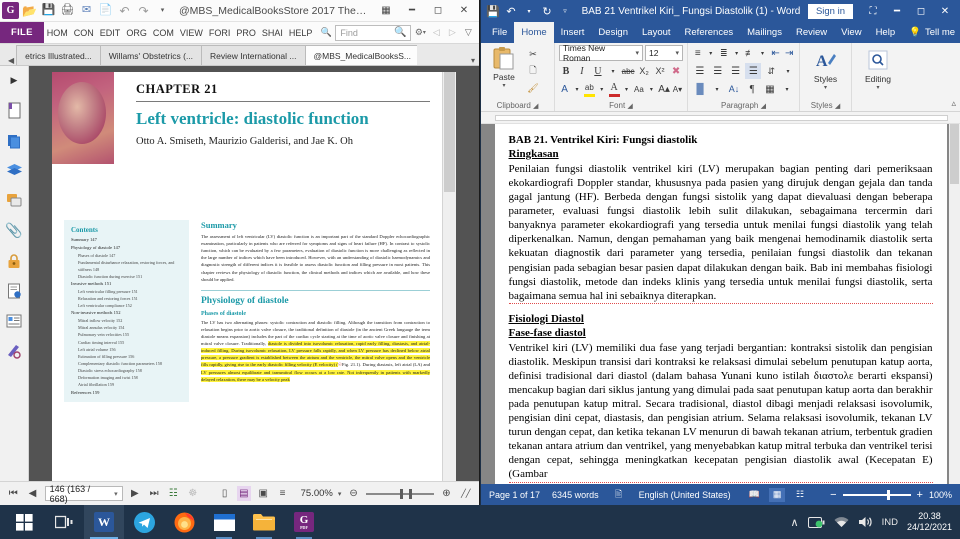 The height and width of the screenshot is (539, 960). I want to click on toc-item: Relaxation and restoring forces 151, so click(126, 298).